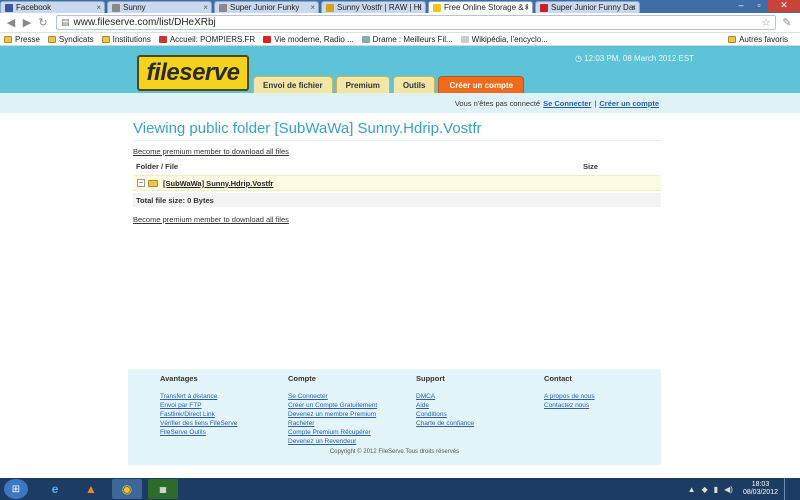  I want to click on fileserve-logo: fileserve, so click(193, 73).